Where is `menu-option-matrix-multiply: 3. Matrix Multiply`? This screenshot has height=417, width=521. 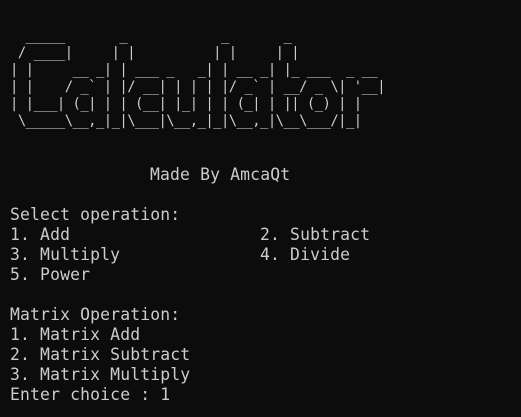 menu-option-matrix-multiply: 3. Matrix Multiply is located at coordinates (100, 374).